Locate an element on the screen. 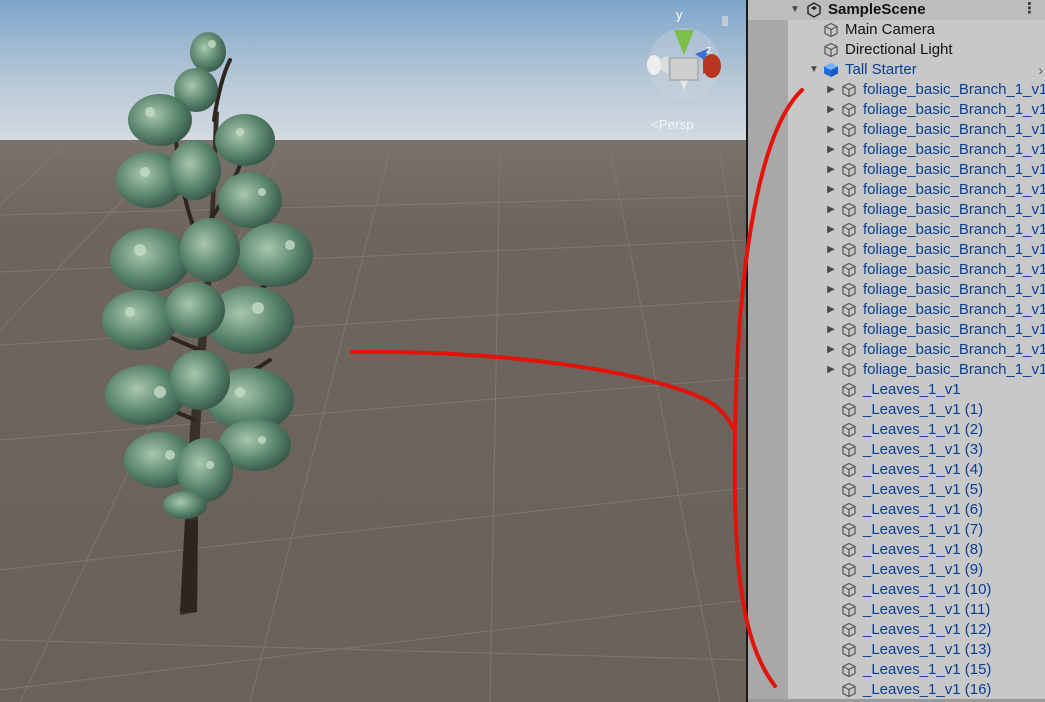 The image size is (1045, 702). item-label: _Leaves_1_v1 (9) is located at coordinates (923, 569).